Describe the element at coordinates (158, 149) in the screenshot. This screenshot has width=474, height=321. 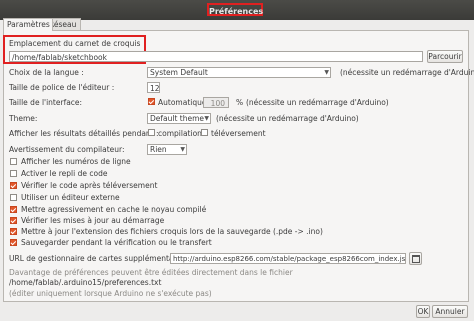
I see `warnings-value: Rien` at that location.